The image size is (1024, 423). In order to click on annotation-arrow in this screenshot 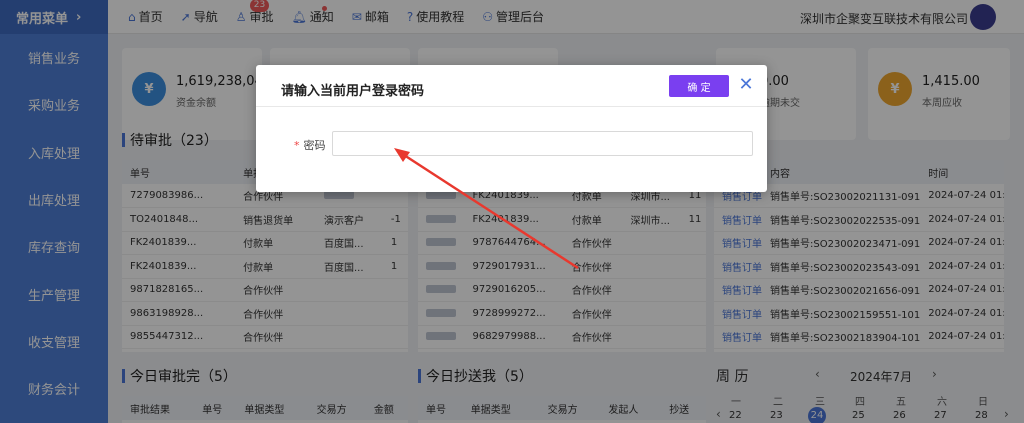, I will do `click(486, 209)`.